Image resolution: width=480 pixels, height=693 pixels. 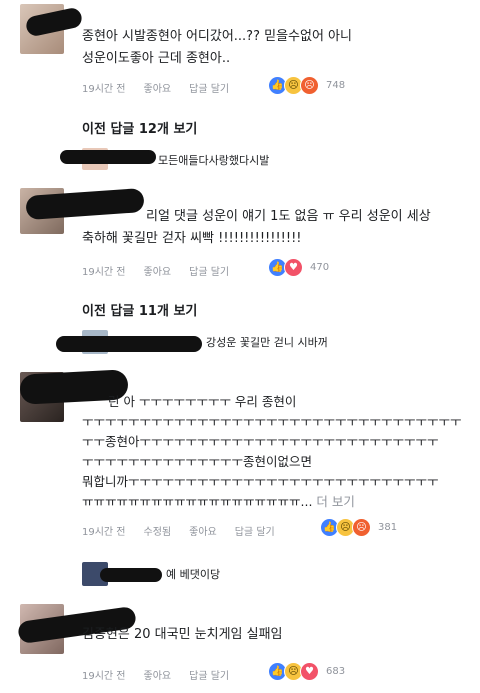 What do you see at coordinates (335, 501) in the screenshot?
I see `see-more-link: 더 보기` at bounding box center [335, 501].